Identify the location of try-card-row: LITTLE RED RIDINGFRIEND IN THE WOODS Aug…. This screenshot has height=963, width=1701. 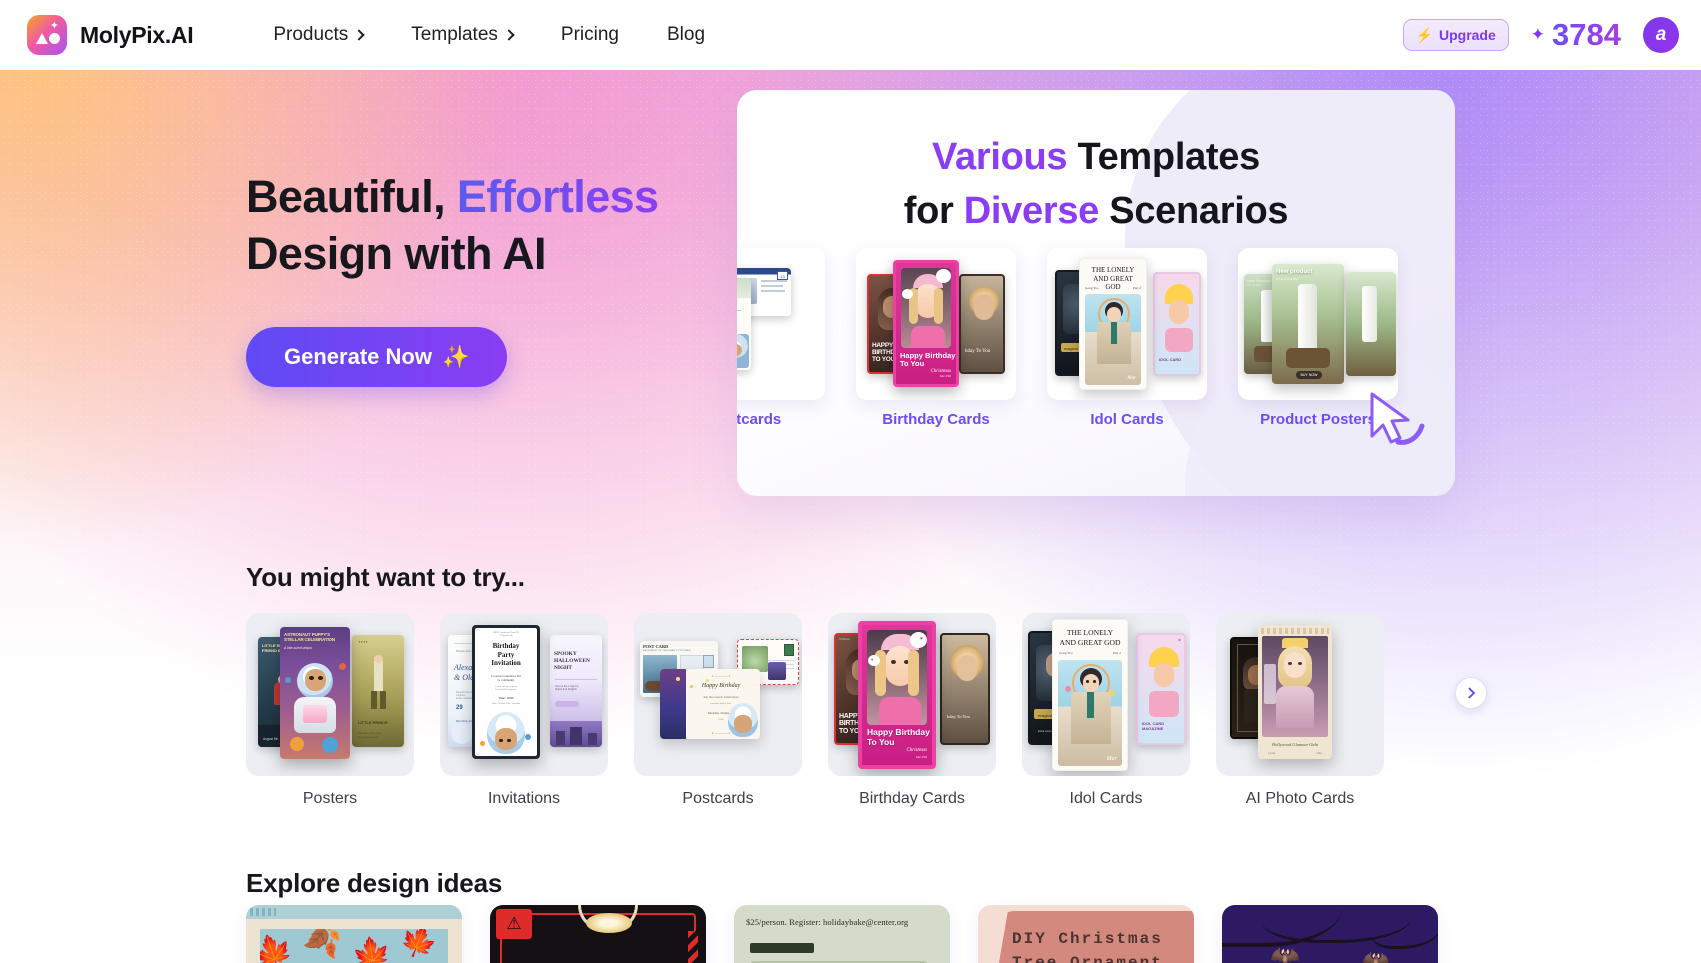
(815, 710).